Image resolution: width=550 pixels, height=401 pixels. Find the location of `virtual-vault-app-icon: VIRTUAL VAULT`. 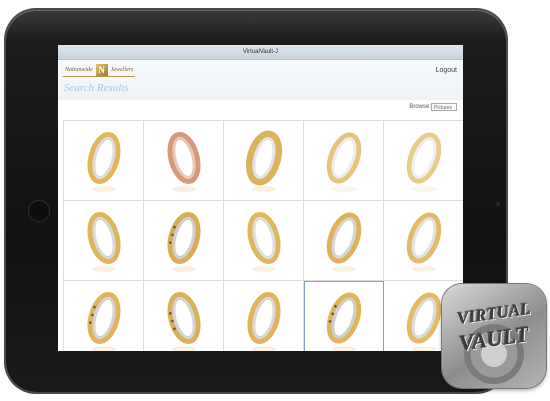

virtual-vault-app-icon: VIRTUAL VAULT is located at coordinates (494, 336).